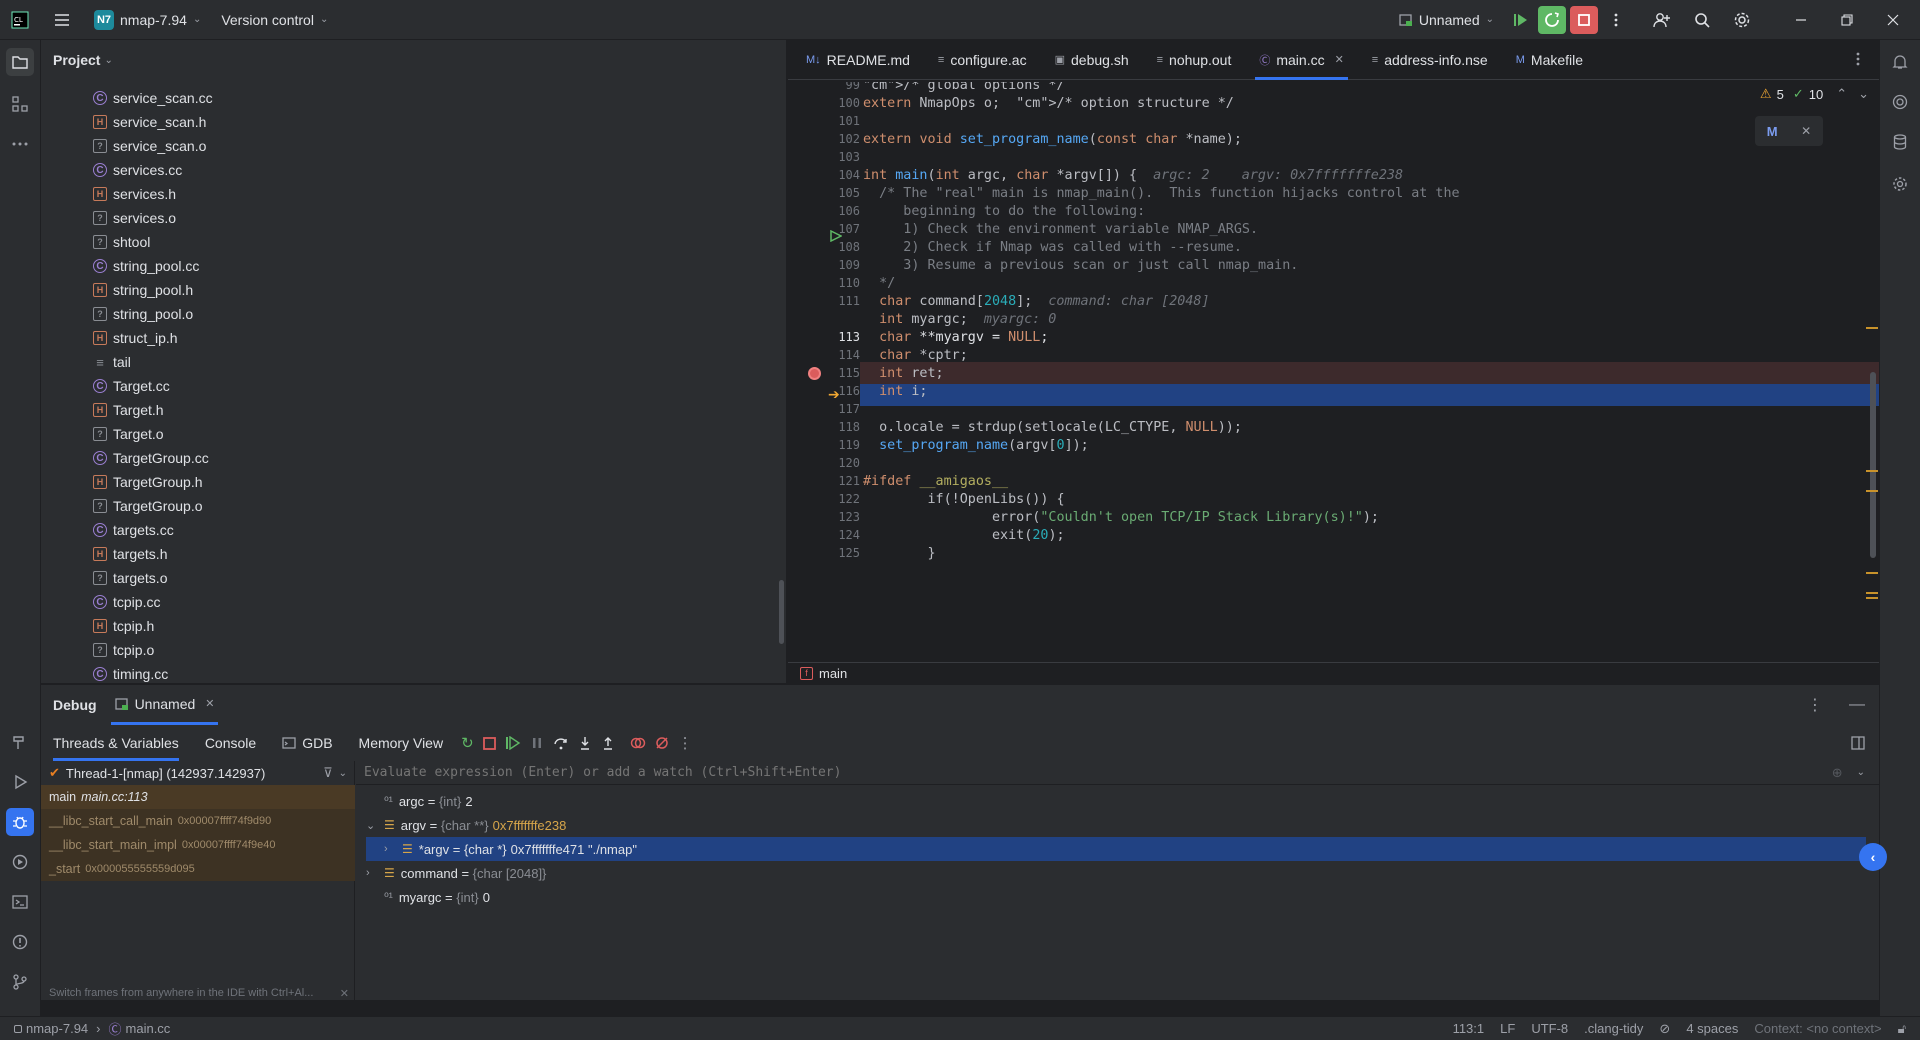 The image size is (1920, 1040). Describe the element at coordinates (198, 773) in the screenshot. I see `thread-selector: ✔ Thread-1-[nmap] (142937.142937) ⊽ ⌄` at that location.